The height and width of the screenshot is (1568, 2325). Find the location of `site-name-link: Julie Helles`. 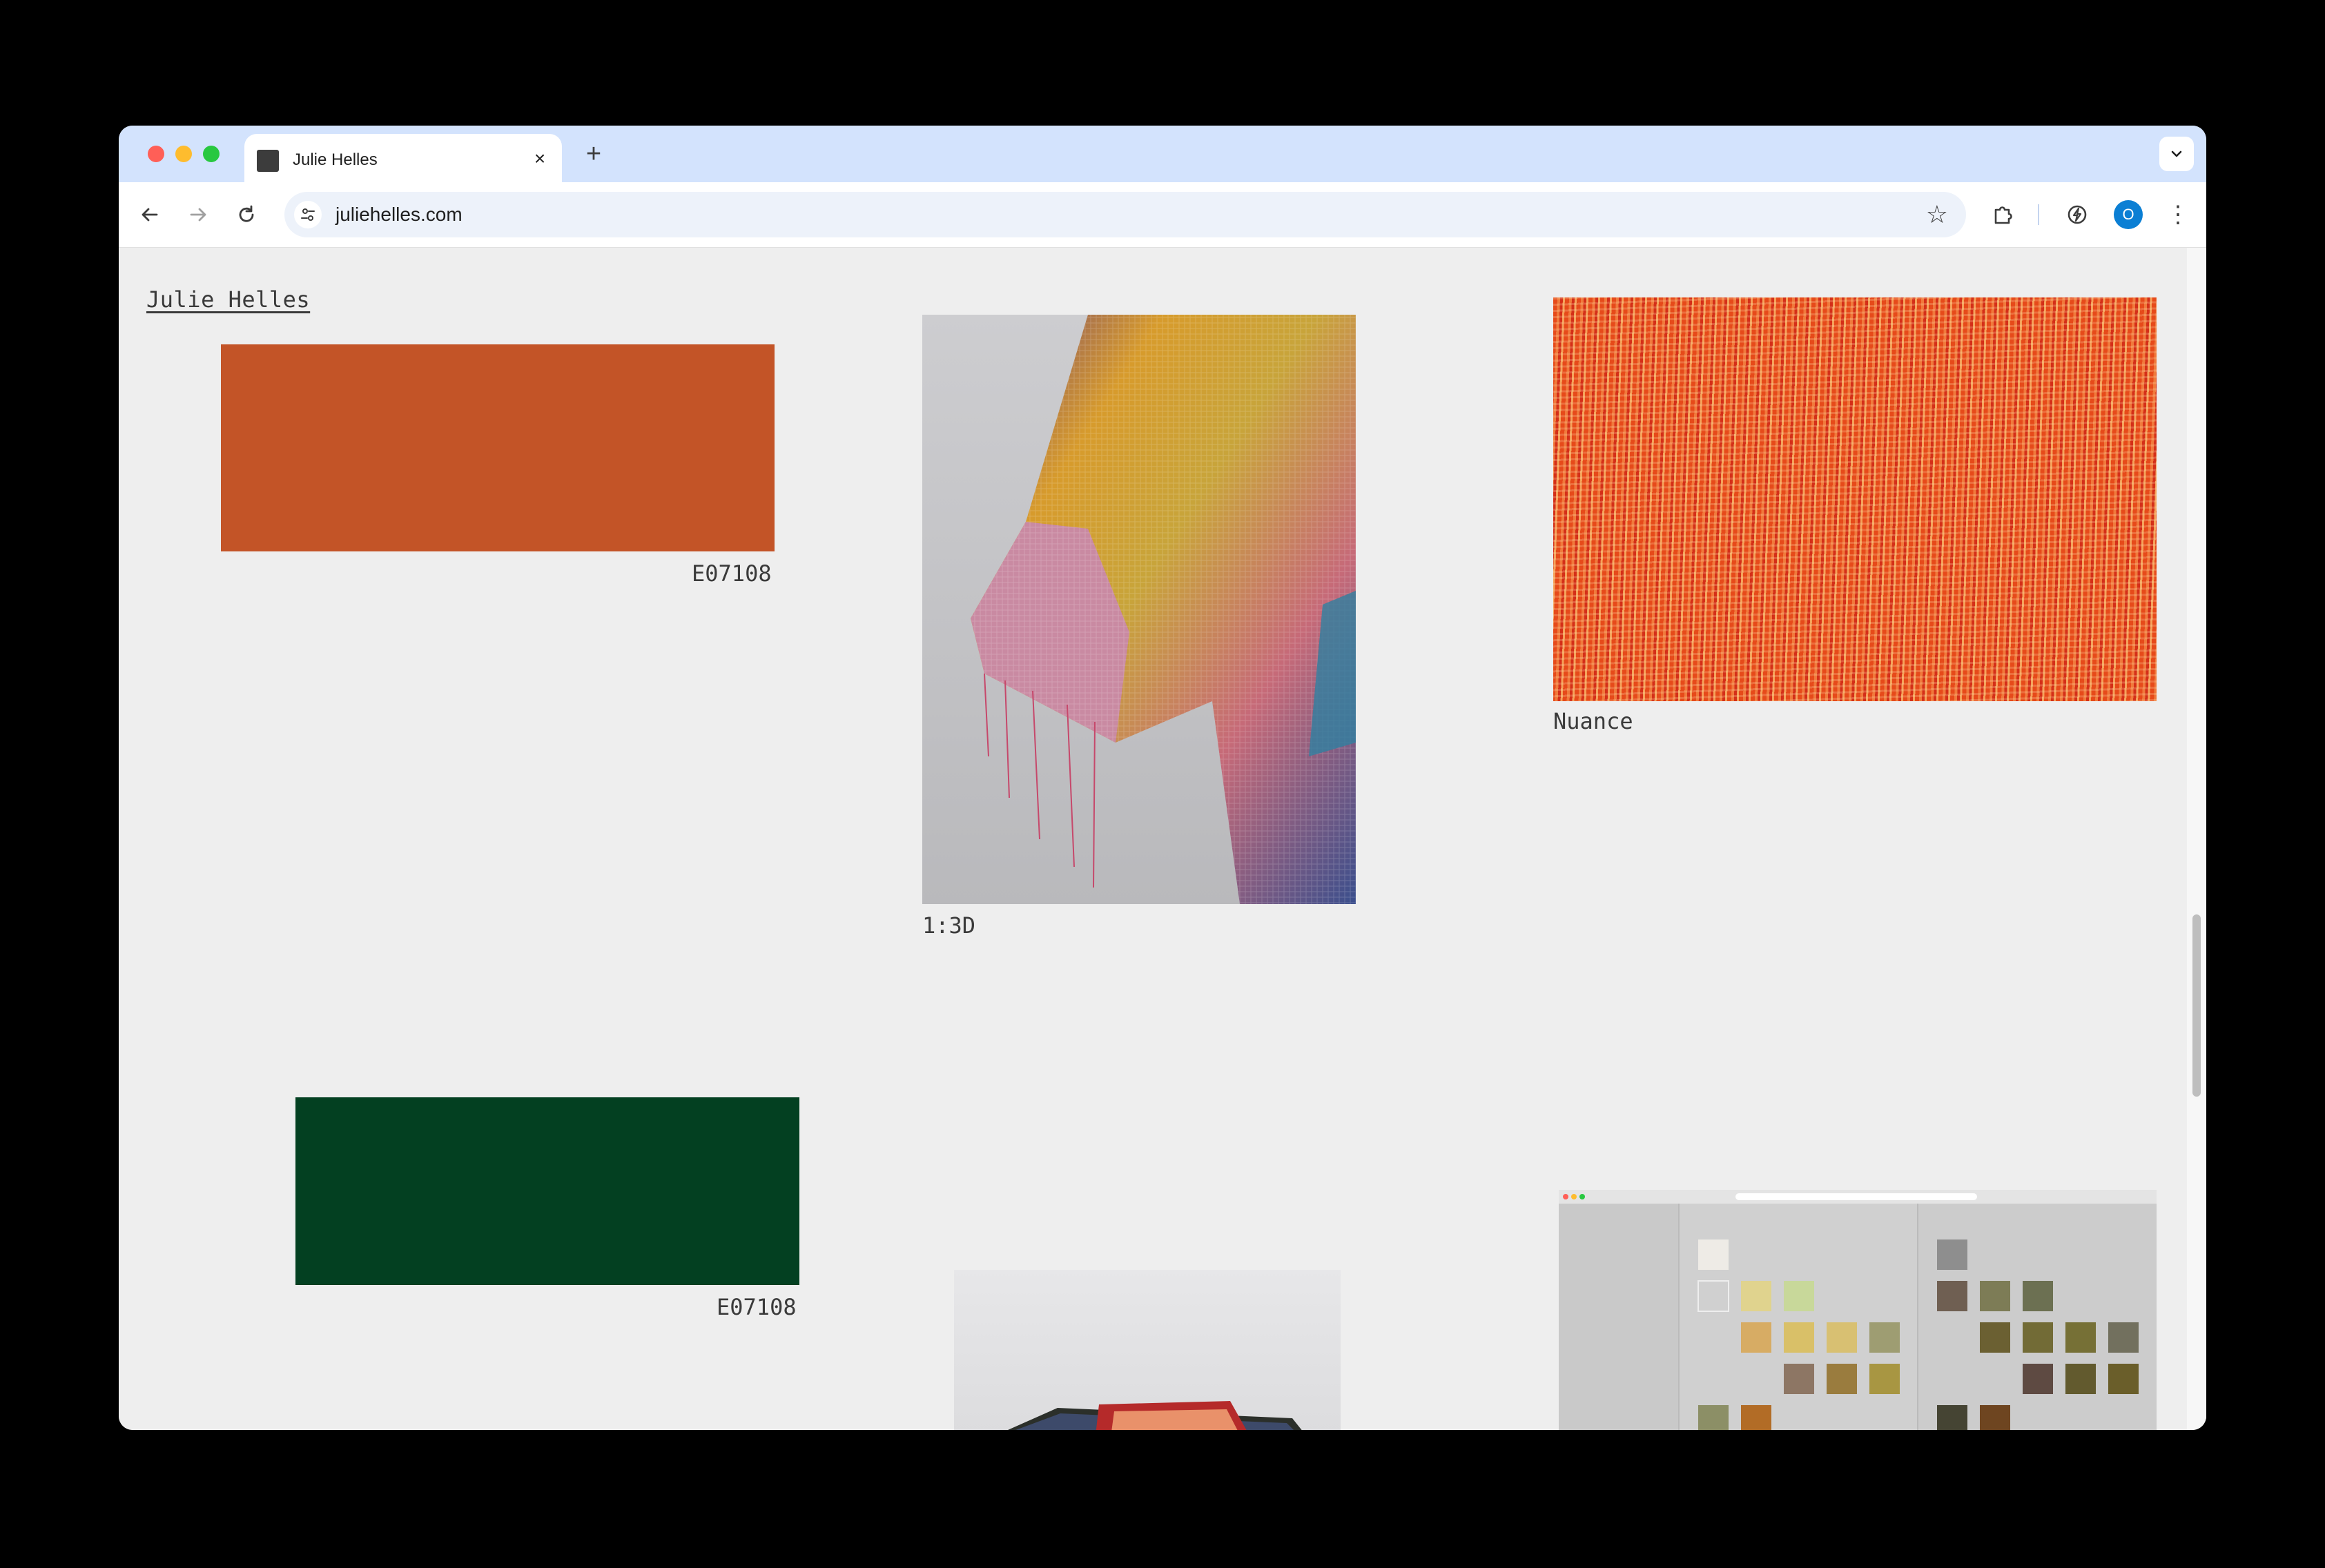

site-name-link: Julie Helles is located at coordinates (228, 299).